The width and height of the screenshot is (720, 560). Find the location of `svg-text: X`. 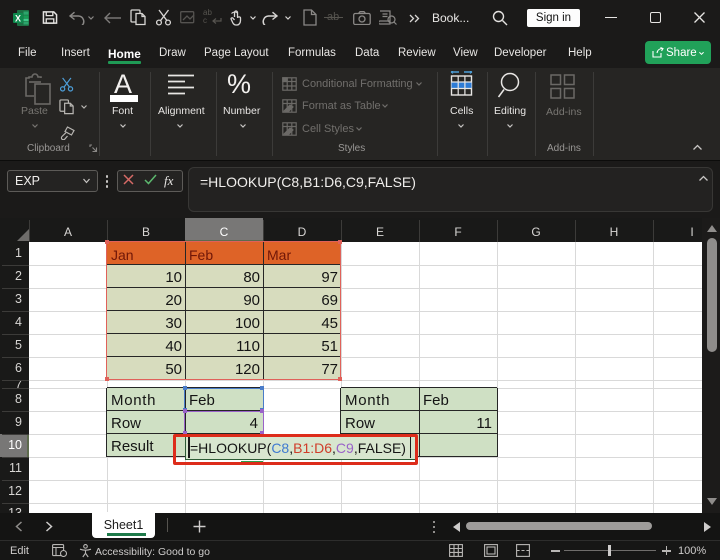

svg-text: X is located at coordinates (18, 18).